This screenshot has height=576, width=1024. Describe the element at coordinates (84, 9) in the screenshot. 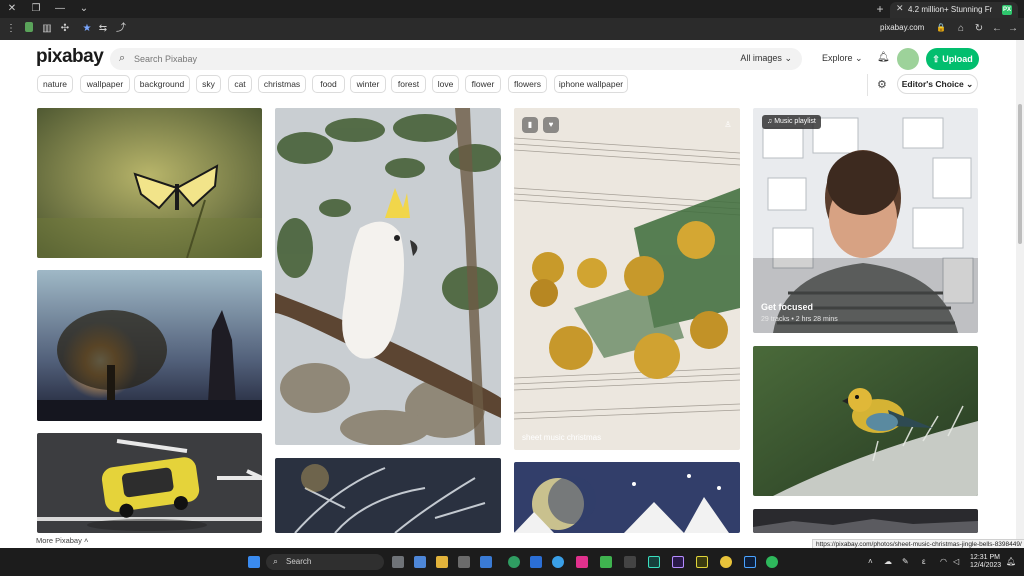

I see `tab-list-icon: ⌄` at that location.